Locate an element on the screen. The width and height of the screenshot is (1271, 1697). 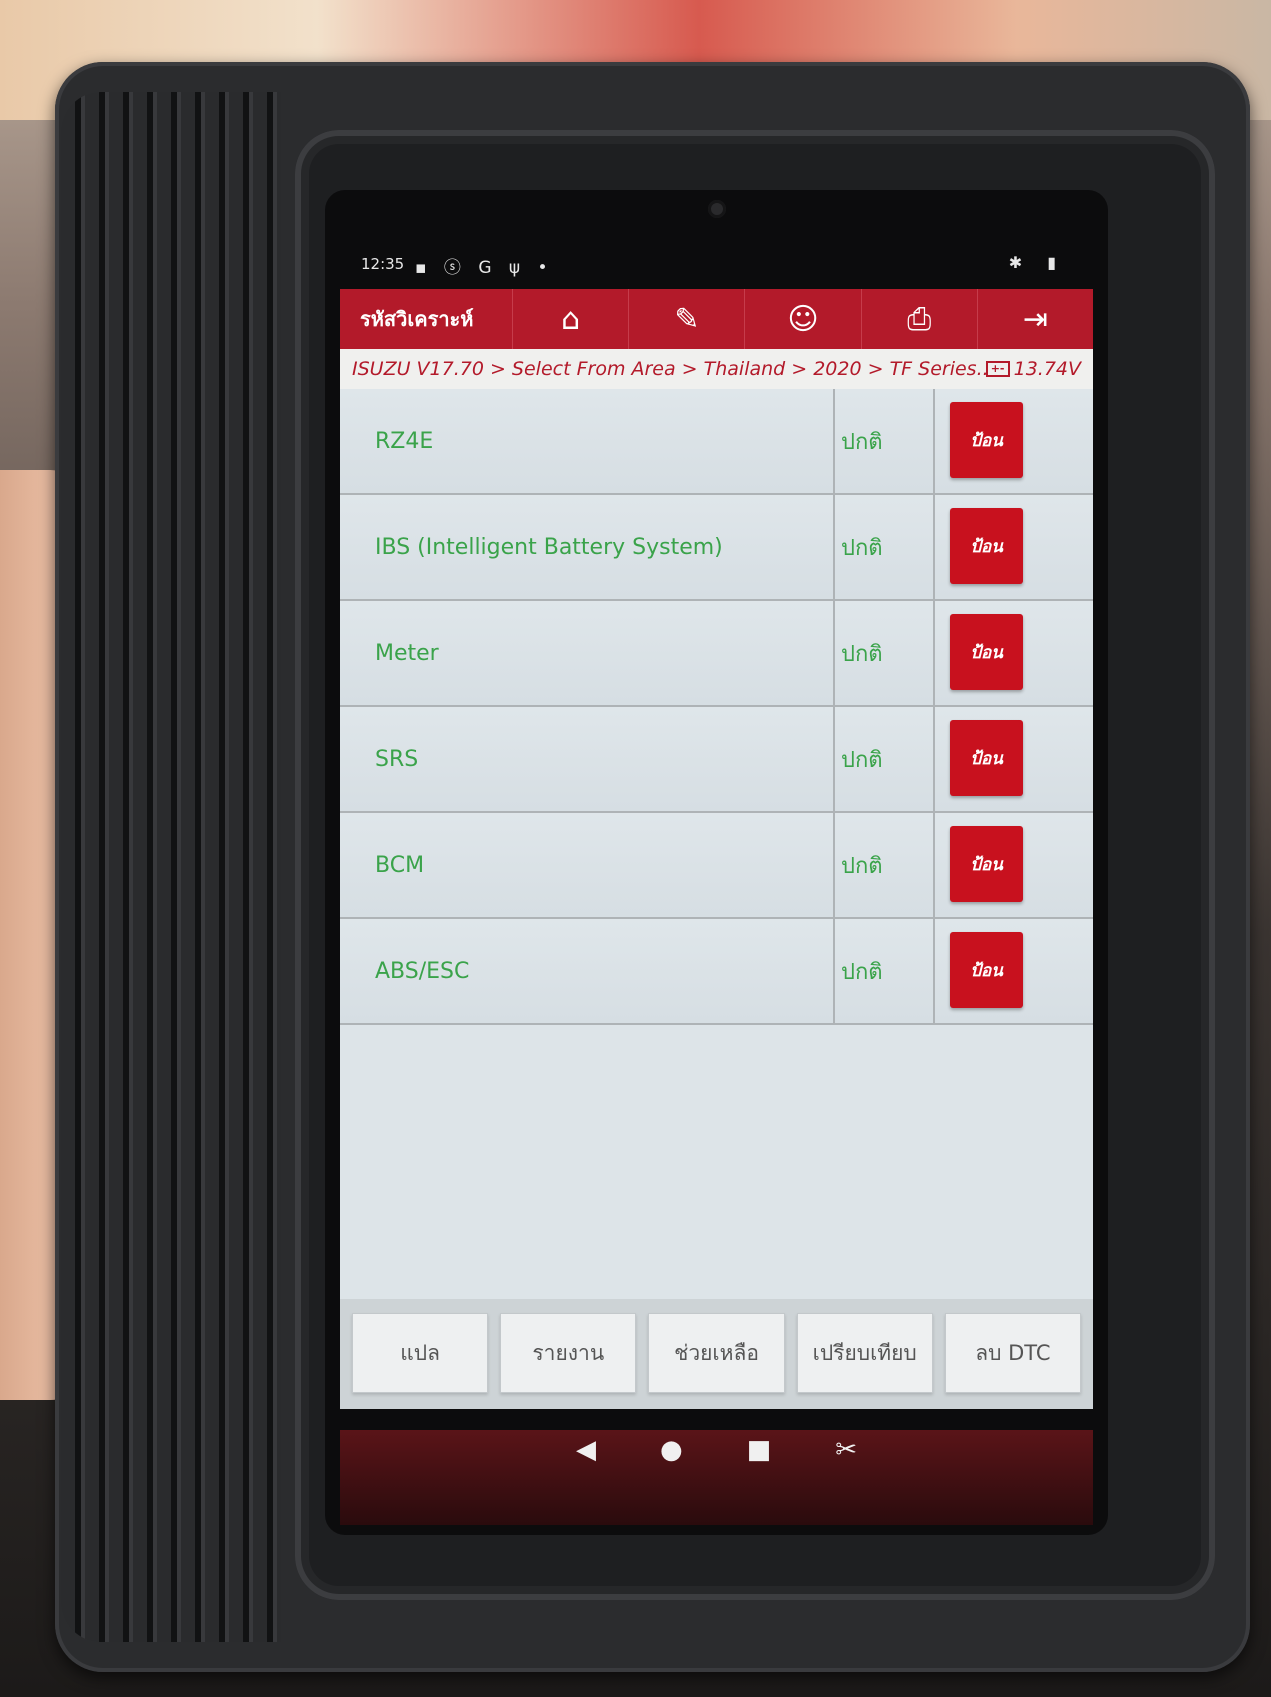
compare-button: เปรียบเทียบ is located at coordinates (864, 1353).